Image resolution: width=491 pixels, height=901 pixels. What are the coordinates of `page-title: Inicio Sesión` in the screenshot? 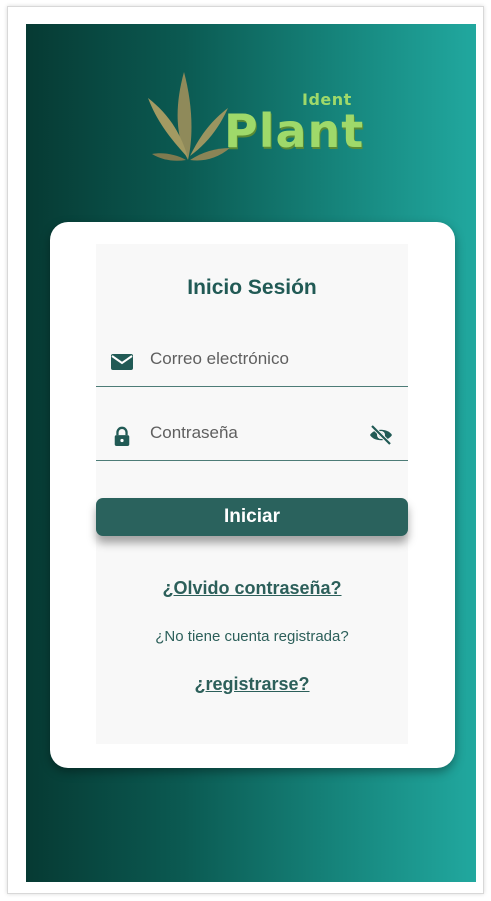 It's located at (252, 287).